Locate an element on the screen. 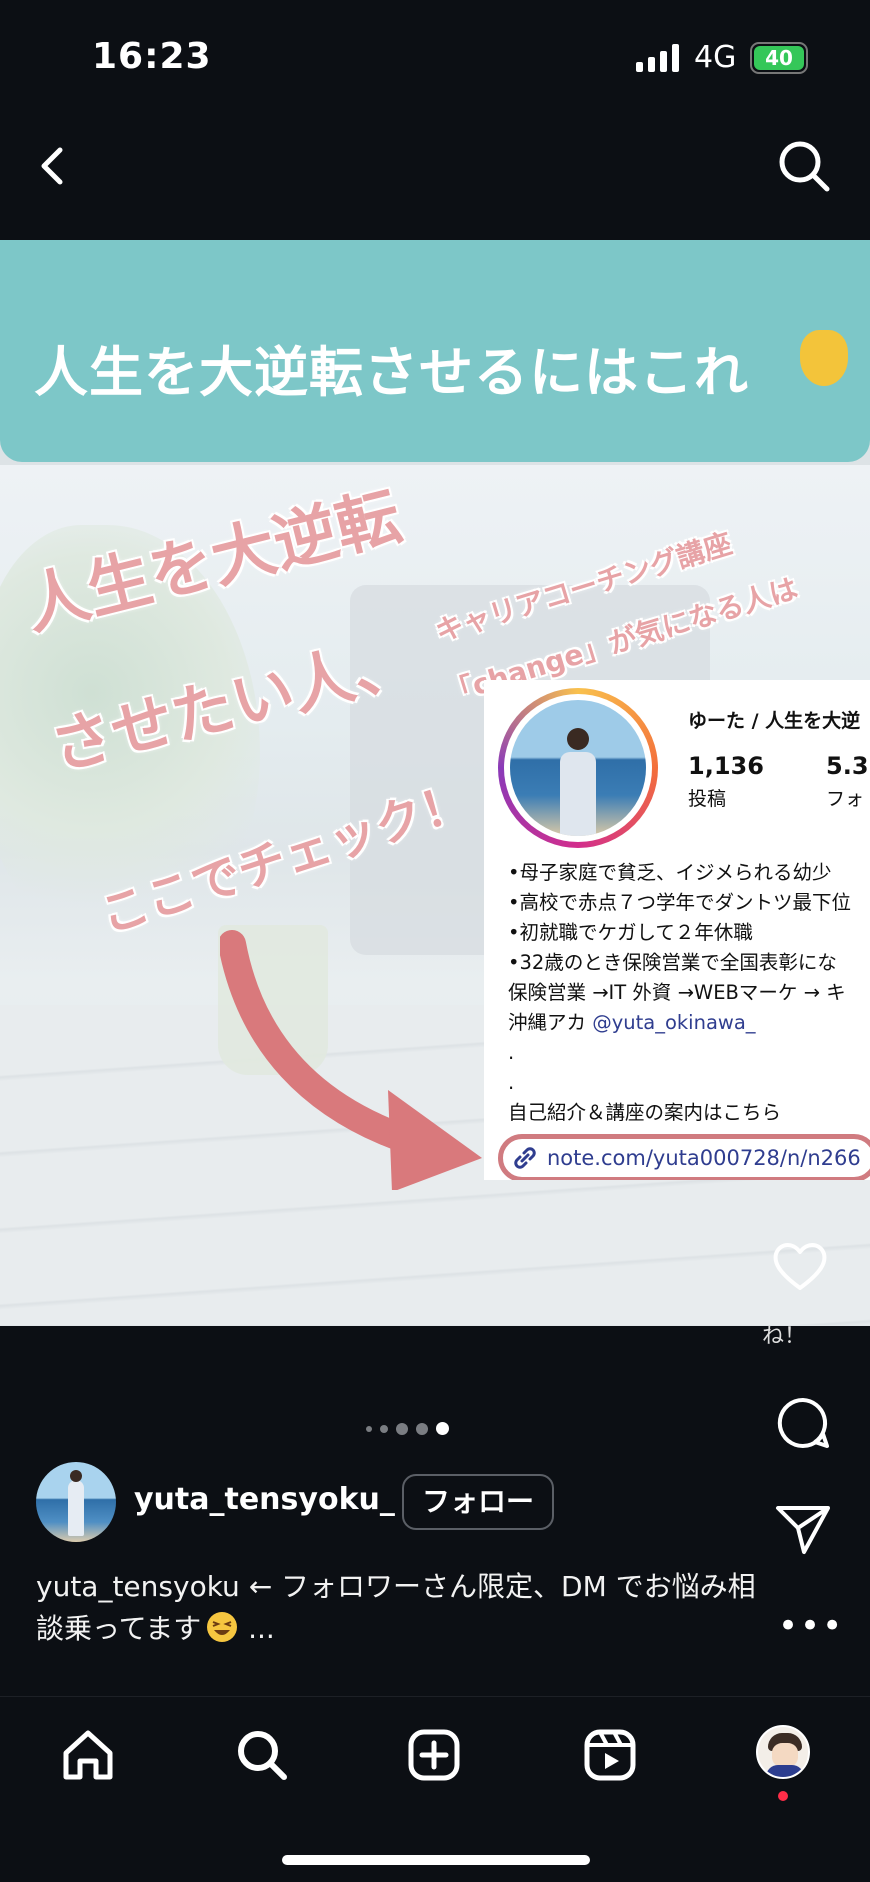 The width and height of the screenshot is (870, 1882). profile-link: note.com/yuta000728/n/n266 is located at coordinates (684, 1157).